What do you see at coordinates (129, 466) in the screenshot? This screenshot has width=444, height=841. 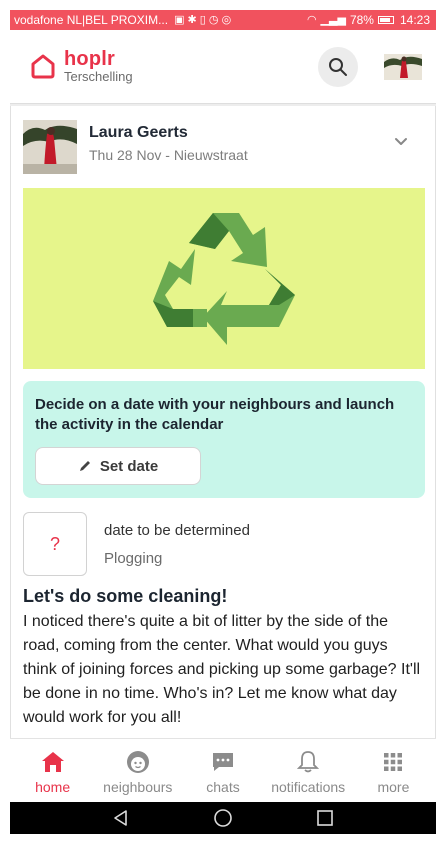 I see `set-date-label: Set date` at bounding box center [129, 466].